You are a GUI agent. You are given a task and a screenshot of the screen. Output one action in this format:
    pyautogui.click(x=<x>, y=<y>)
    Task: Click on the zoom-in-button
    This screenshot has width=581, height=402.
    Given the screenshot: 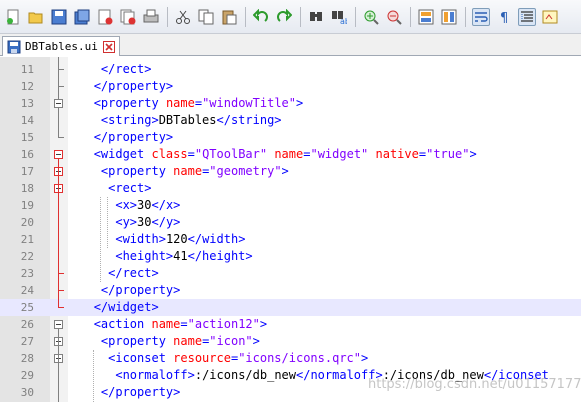 What is the action you would take?
    pyautogui.click(x=371, y=17)
    